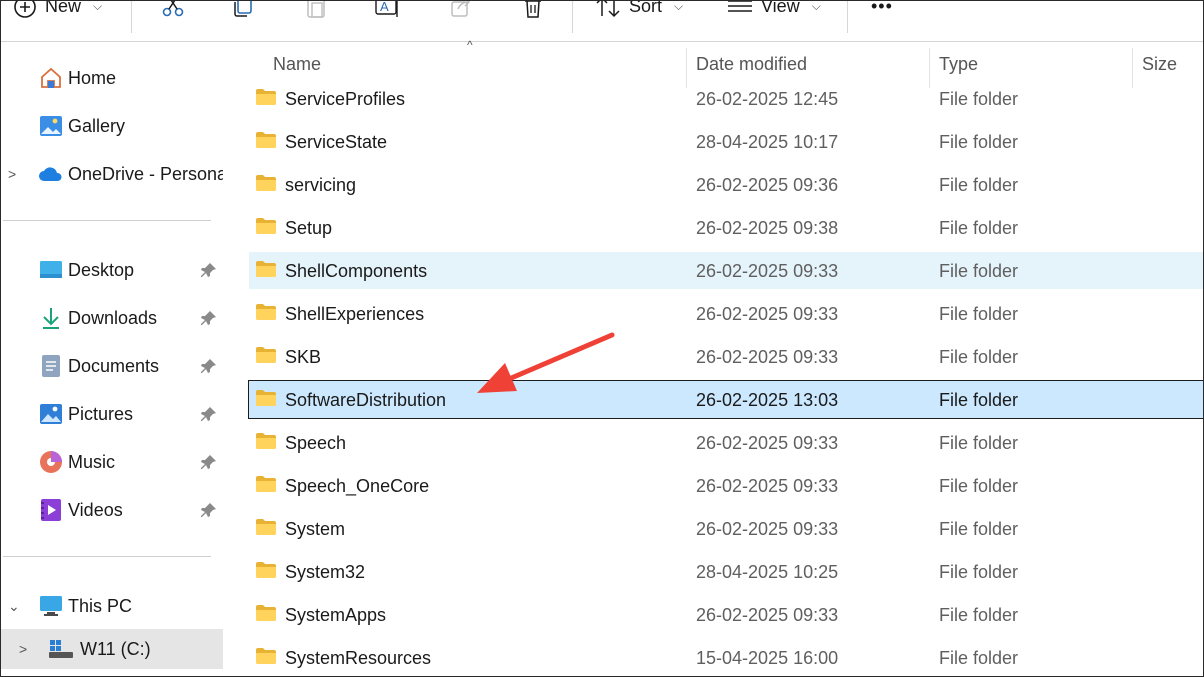 This screenshot has width=1204, height=677. What do you see at coordinates (173, 13) in the screenshot?
I see `cut-button` at bounding box center [173, 13].